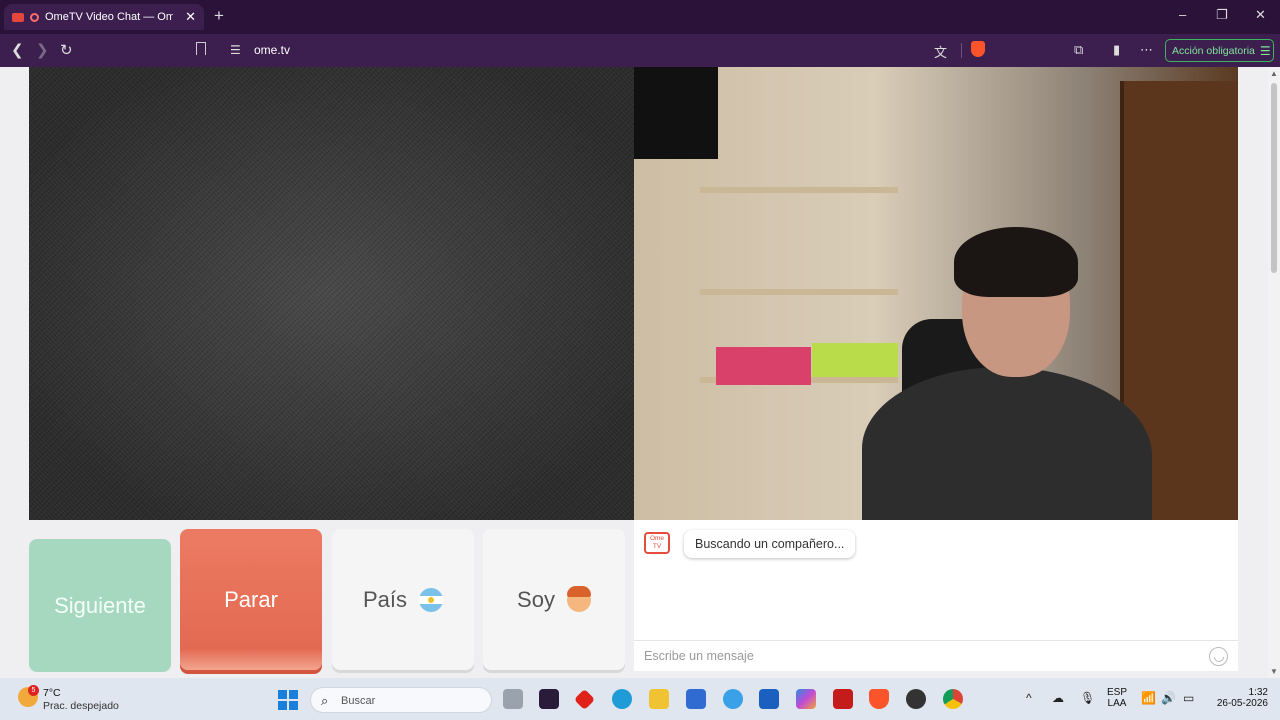 This screenshot has width=1280, height=720. What do you see at coordinates (1058, 698) in the screenshot?
I see `onedrive-icon: ☁` at bounding box center [1058, 698].